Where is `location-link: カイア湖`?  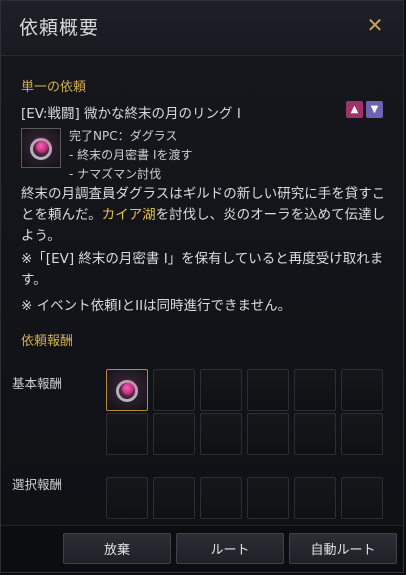
location-link: カイア湖 is located at coordinates (129, 215).